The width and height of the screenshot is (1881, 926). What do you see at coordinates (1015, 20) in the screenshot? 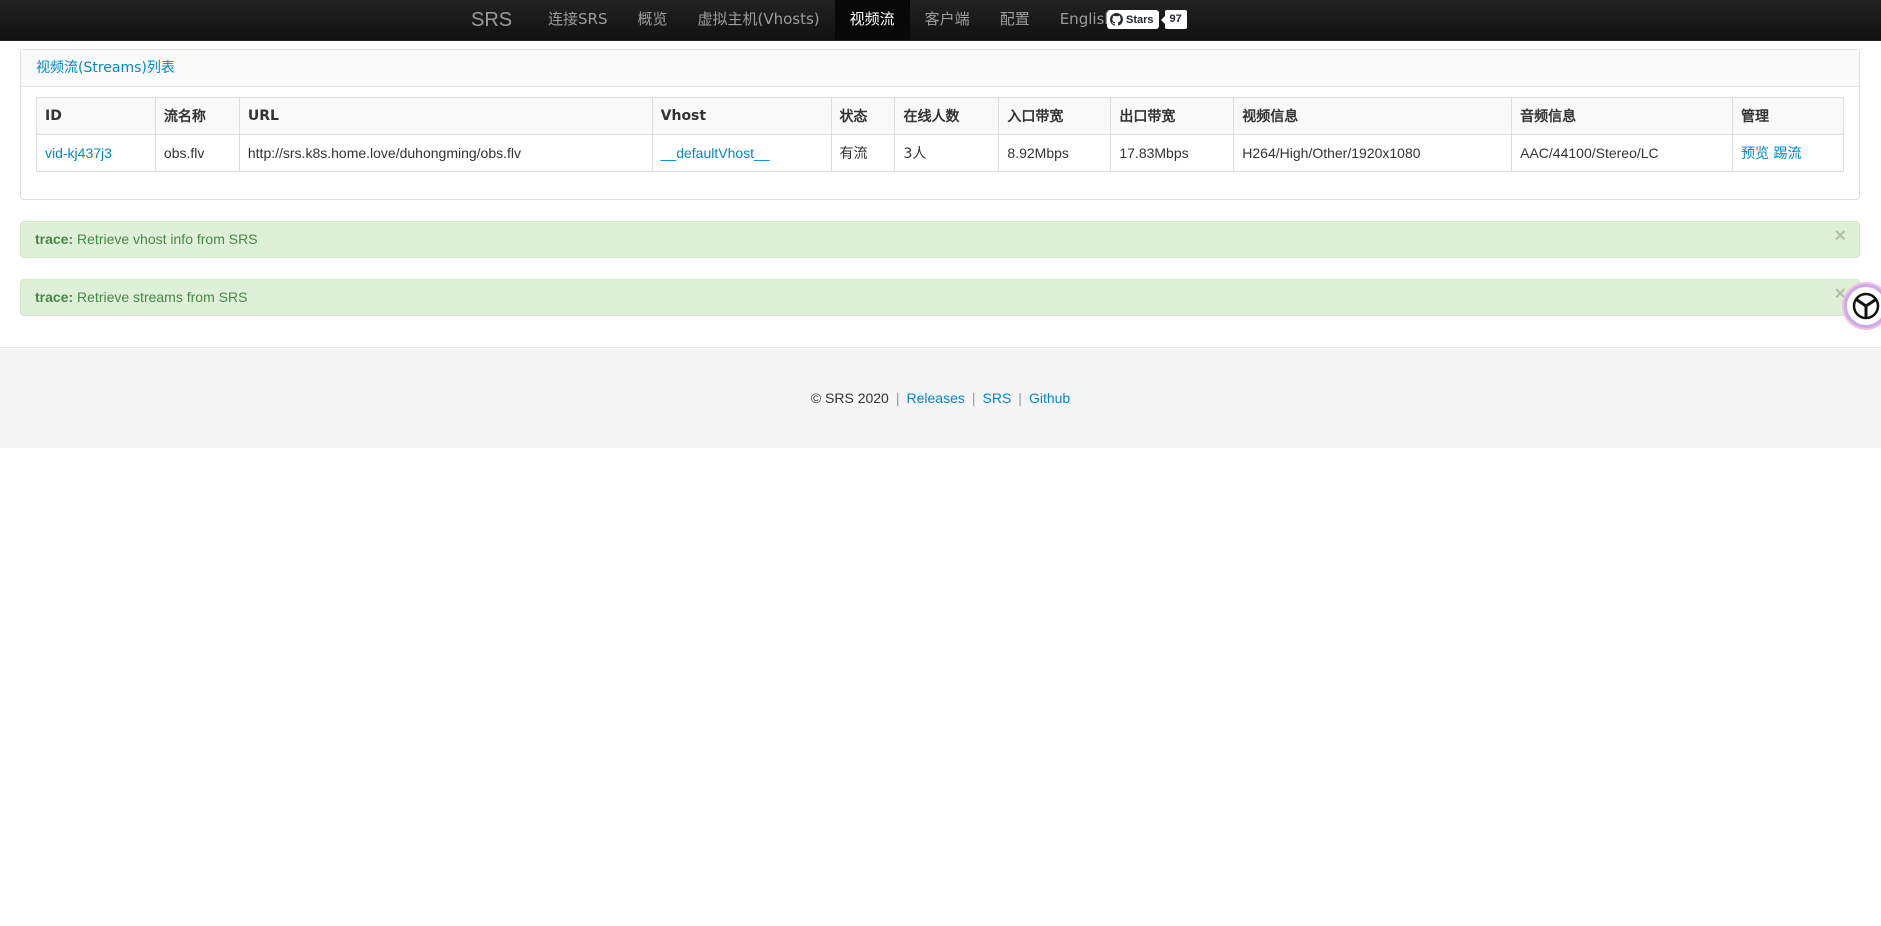
I see `nav-item-config: 配置` at bounding box center [1015, 20].